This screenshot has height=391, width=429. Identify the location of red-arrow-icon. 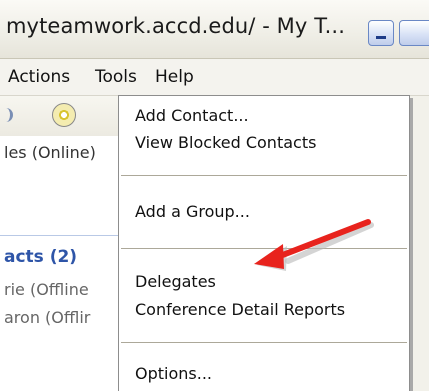
(314, 245).